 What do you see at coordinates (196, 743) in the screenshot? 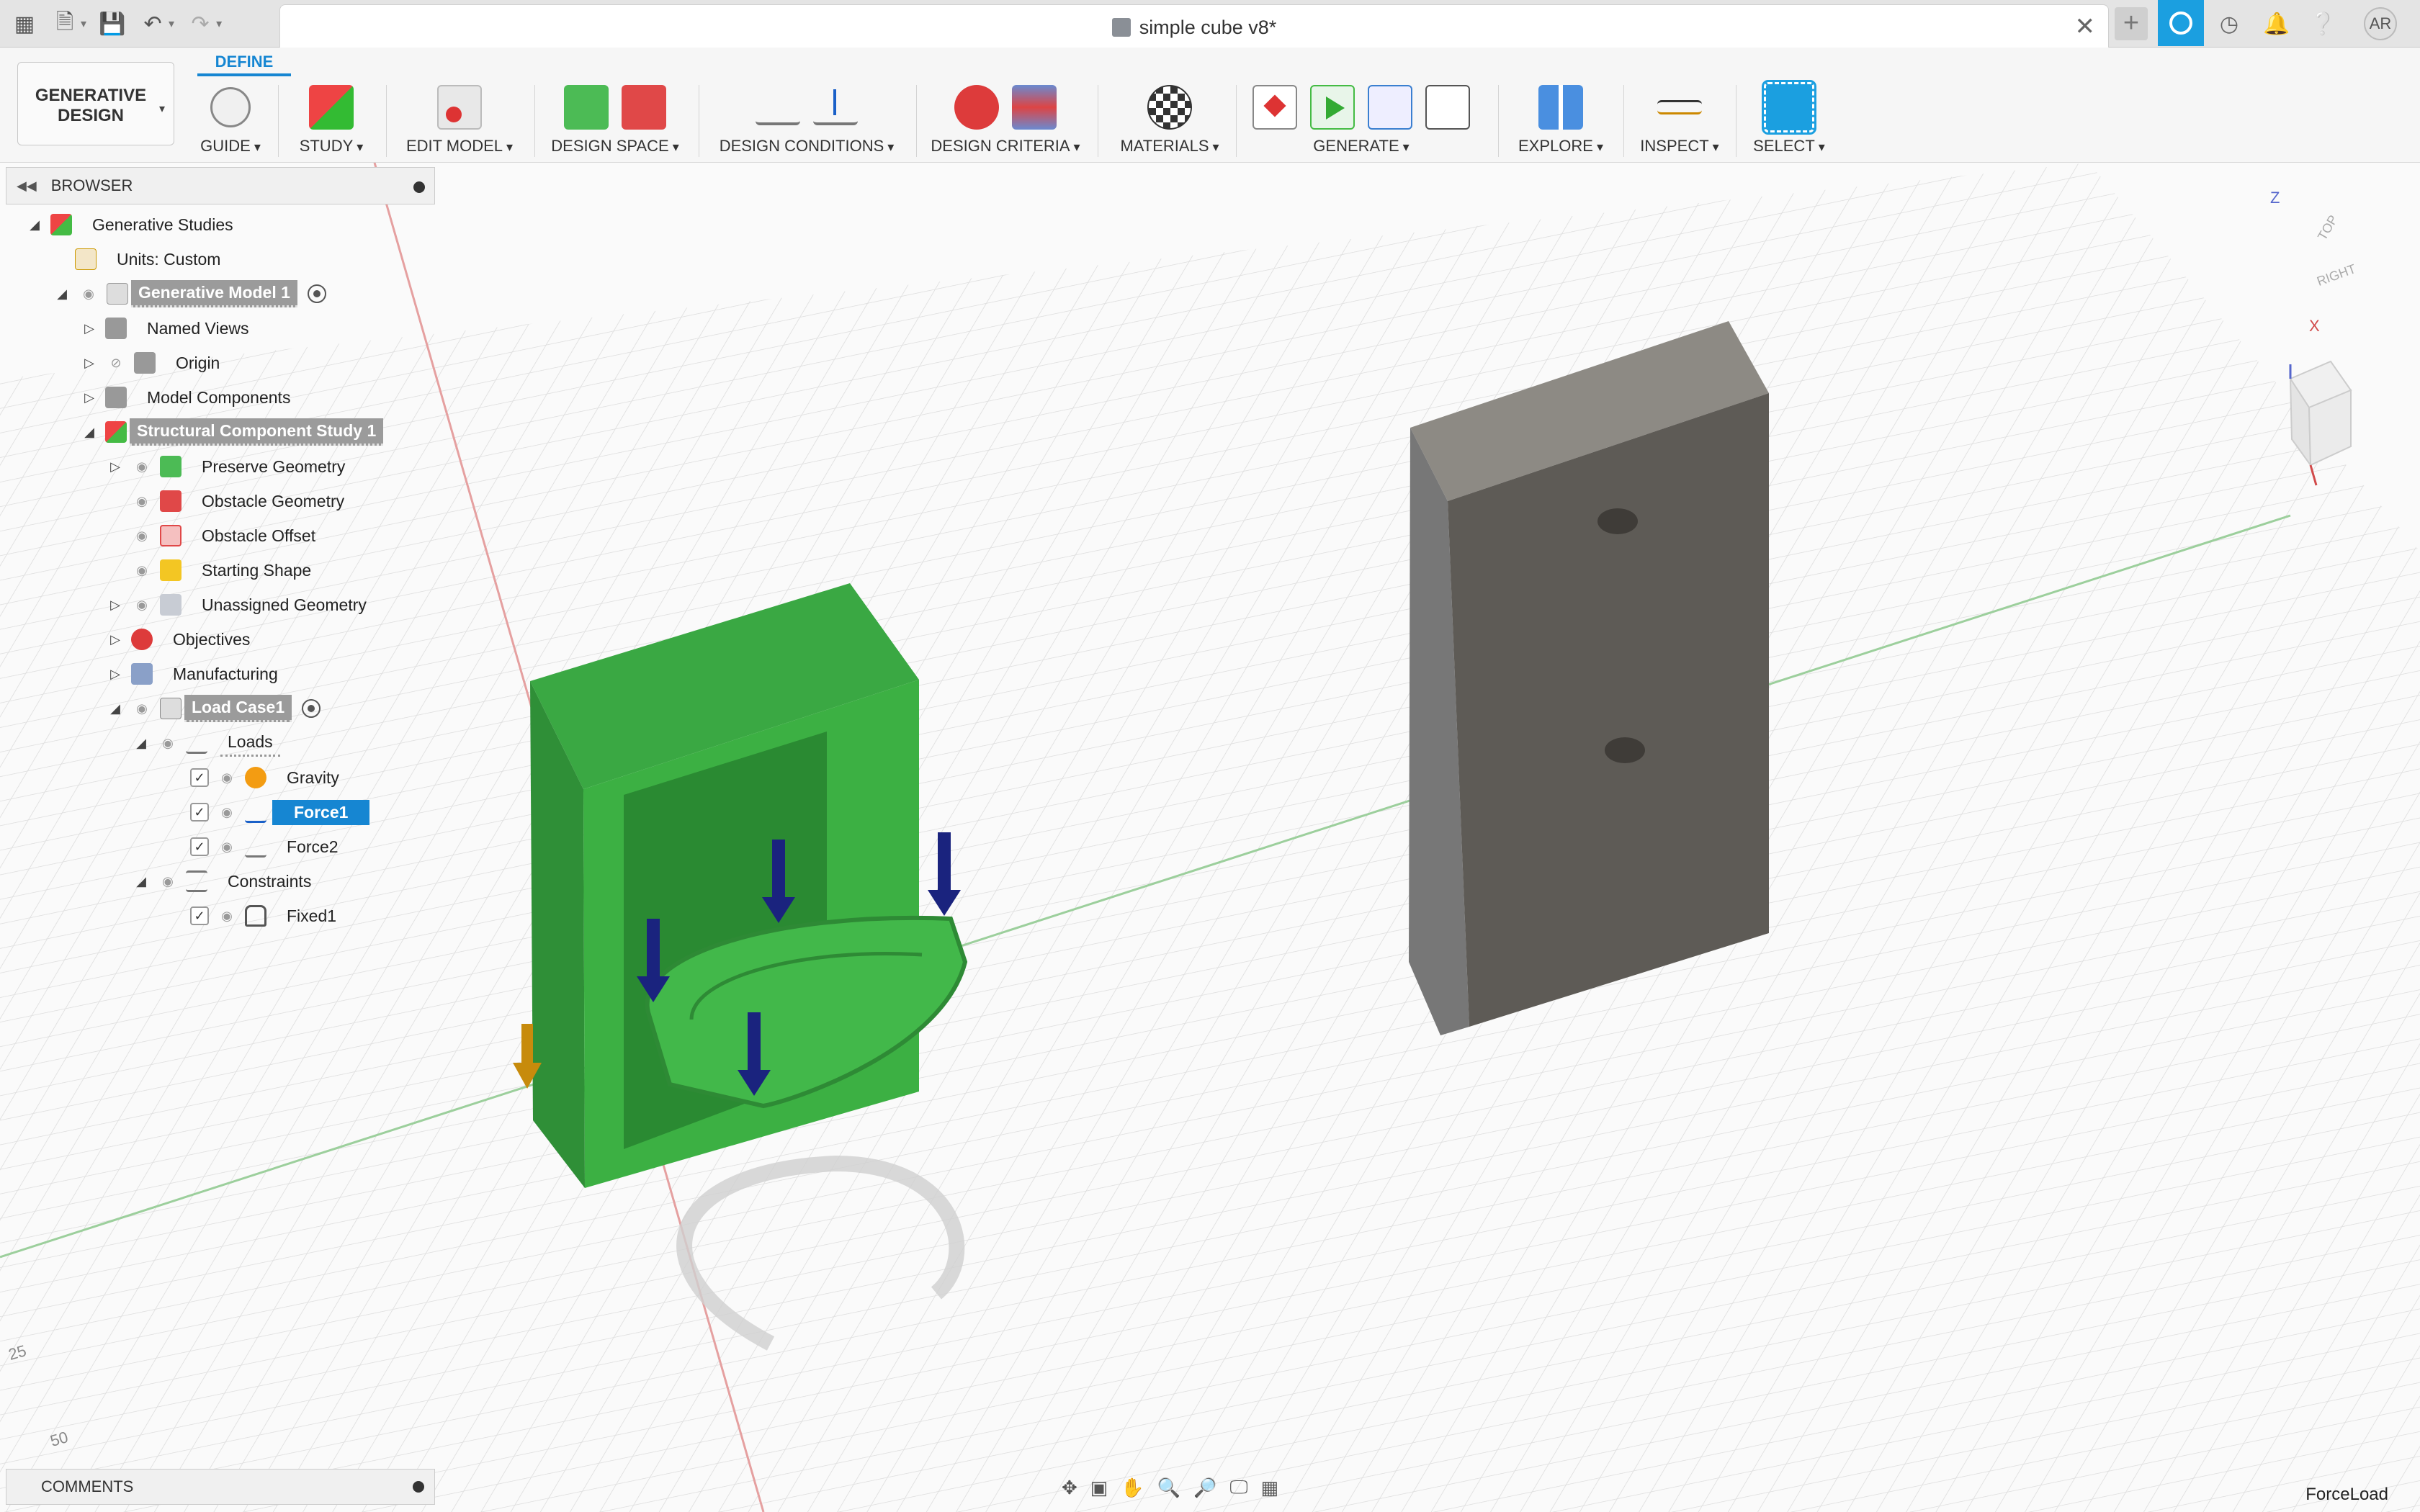
I see `loads-icon` at bounding box center [196, 743].